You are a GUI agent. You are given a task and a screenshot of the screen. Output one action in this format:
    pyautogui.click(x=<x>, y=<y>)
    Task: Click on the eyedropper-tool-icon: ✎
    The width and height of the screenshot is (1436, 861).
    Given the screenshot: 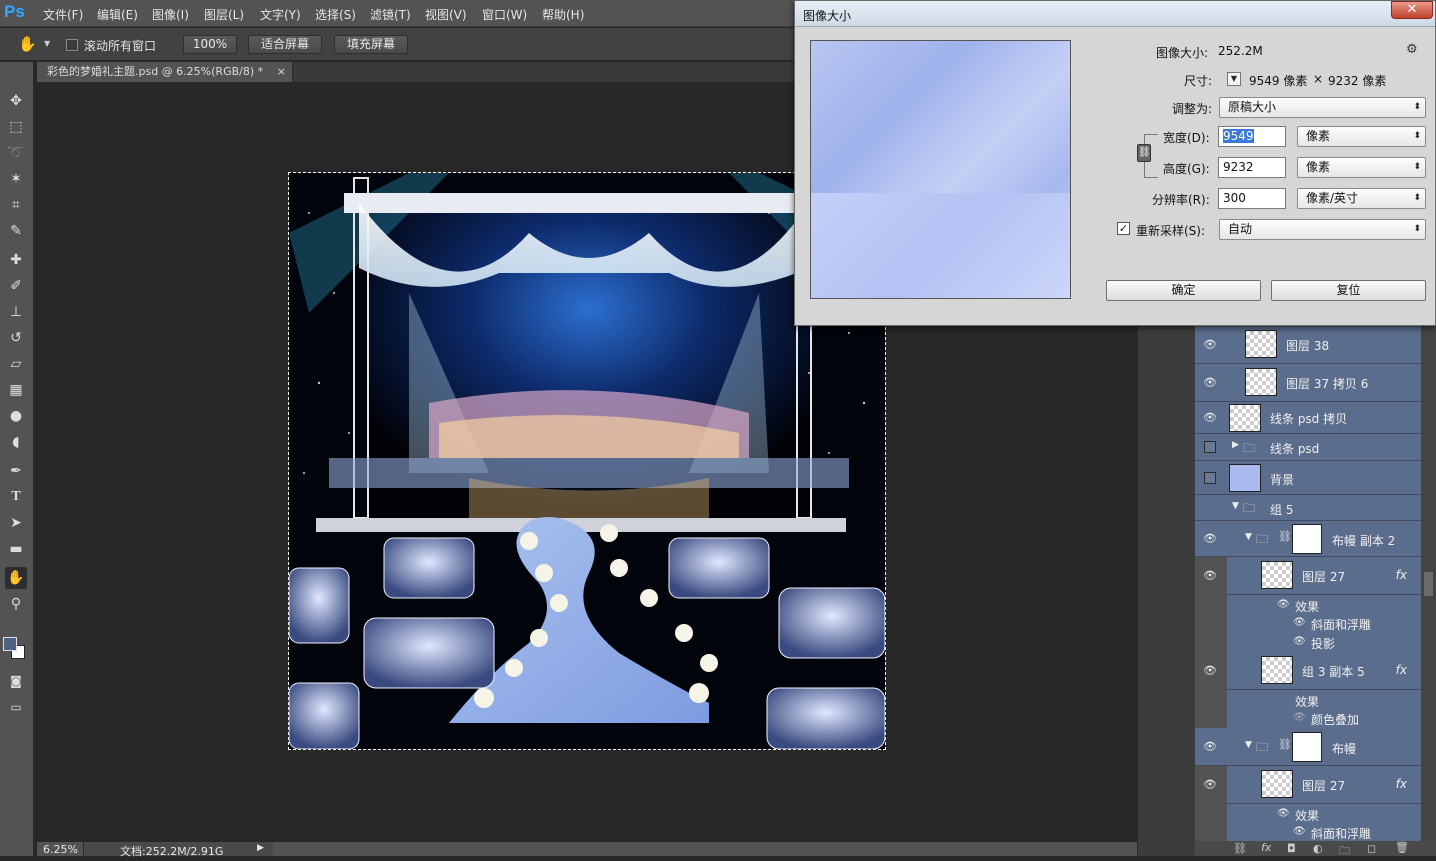 What is the action you would take?
    pyautogui.click(x=16, y=231)
    